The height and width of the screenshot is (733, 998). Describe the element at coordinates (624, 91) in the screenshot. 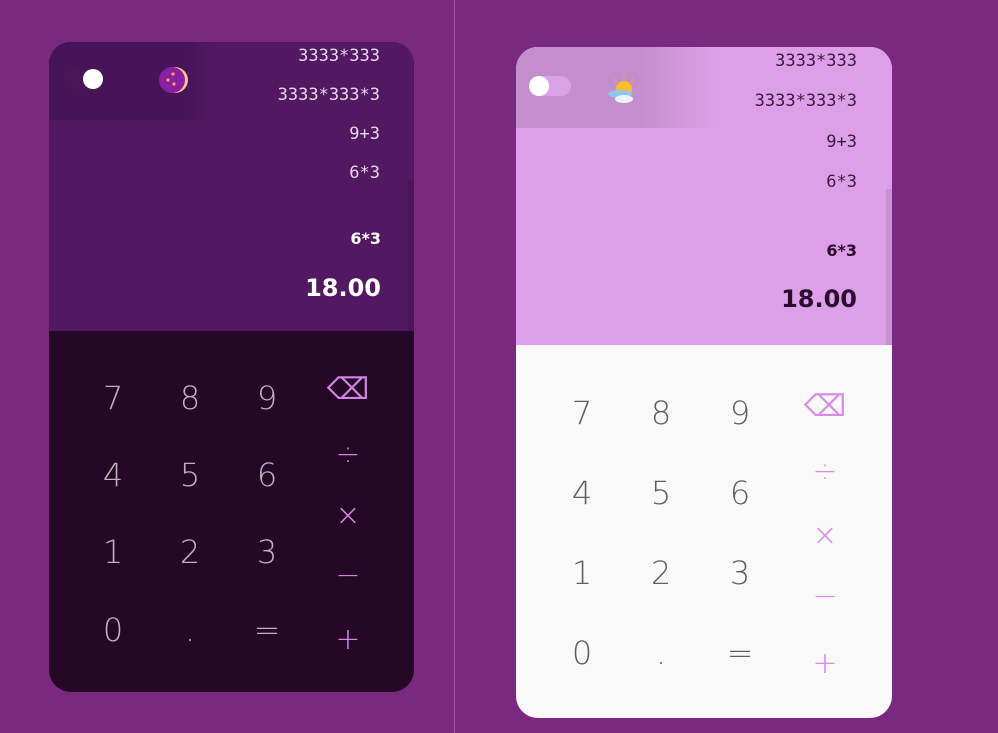

I see `sun-cloud-icon` at that location.